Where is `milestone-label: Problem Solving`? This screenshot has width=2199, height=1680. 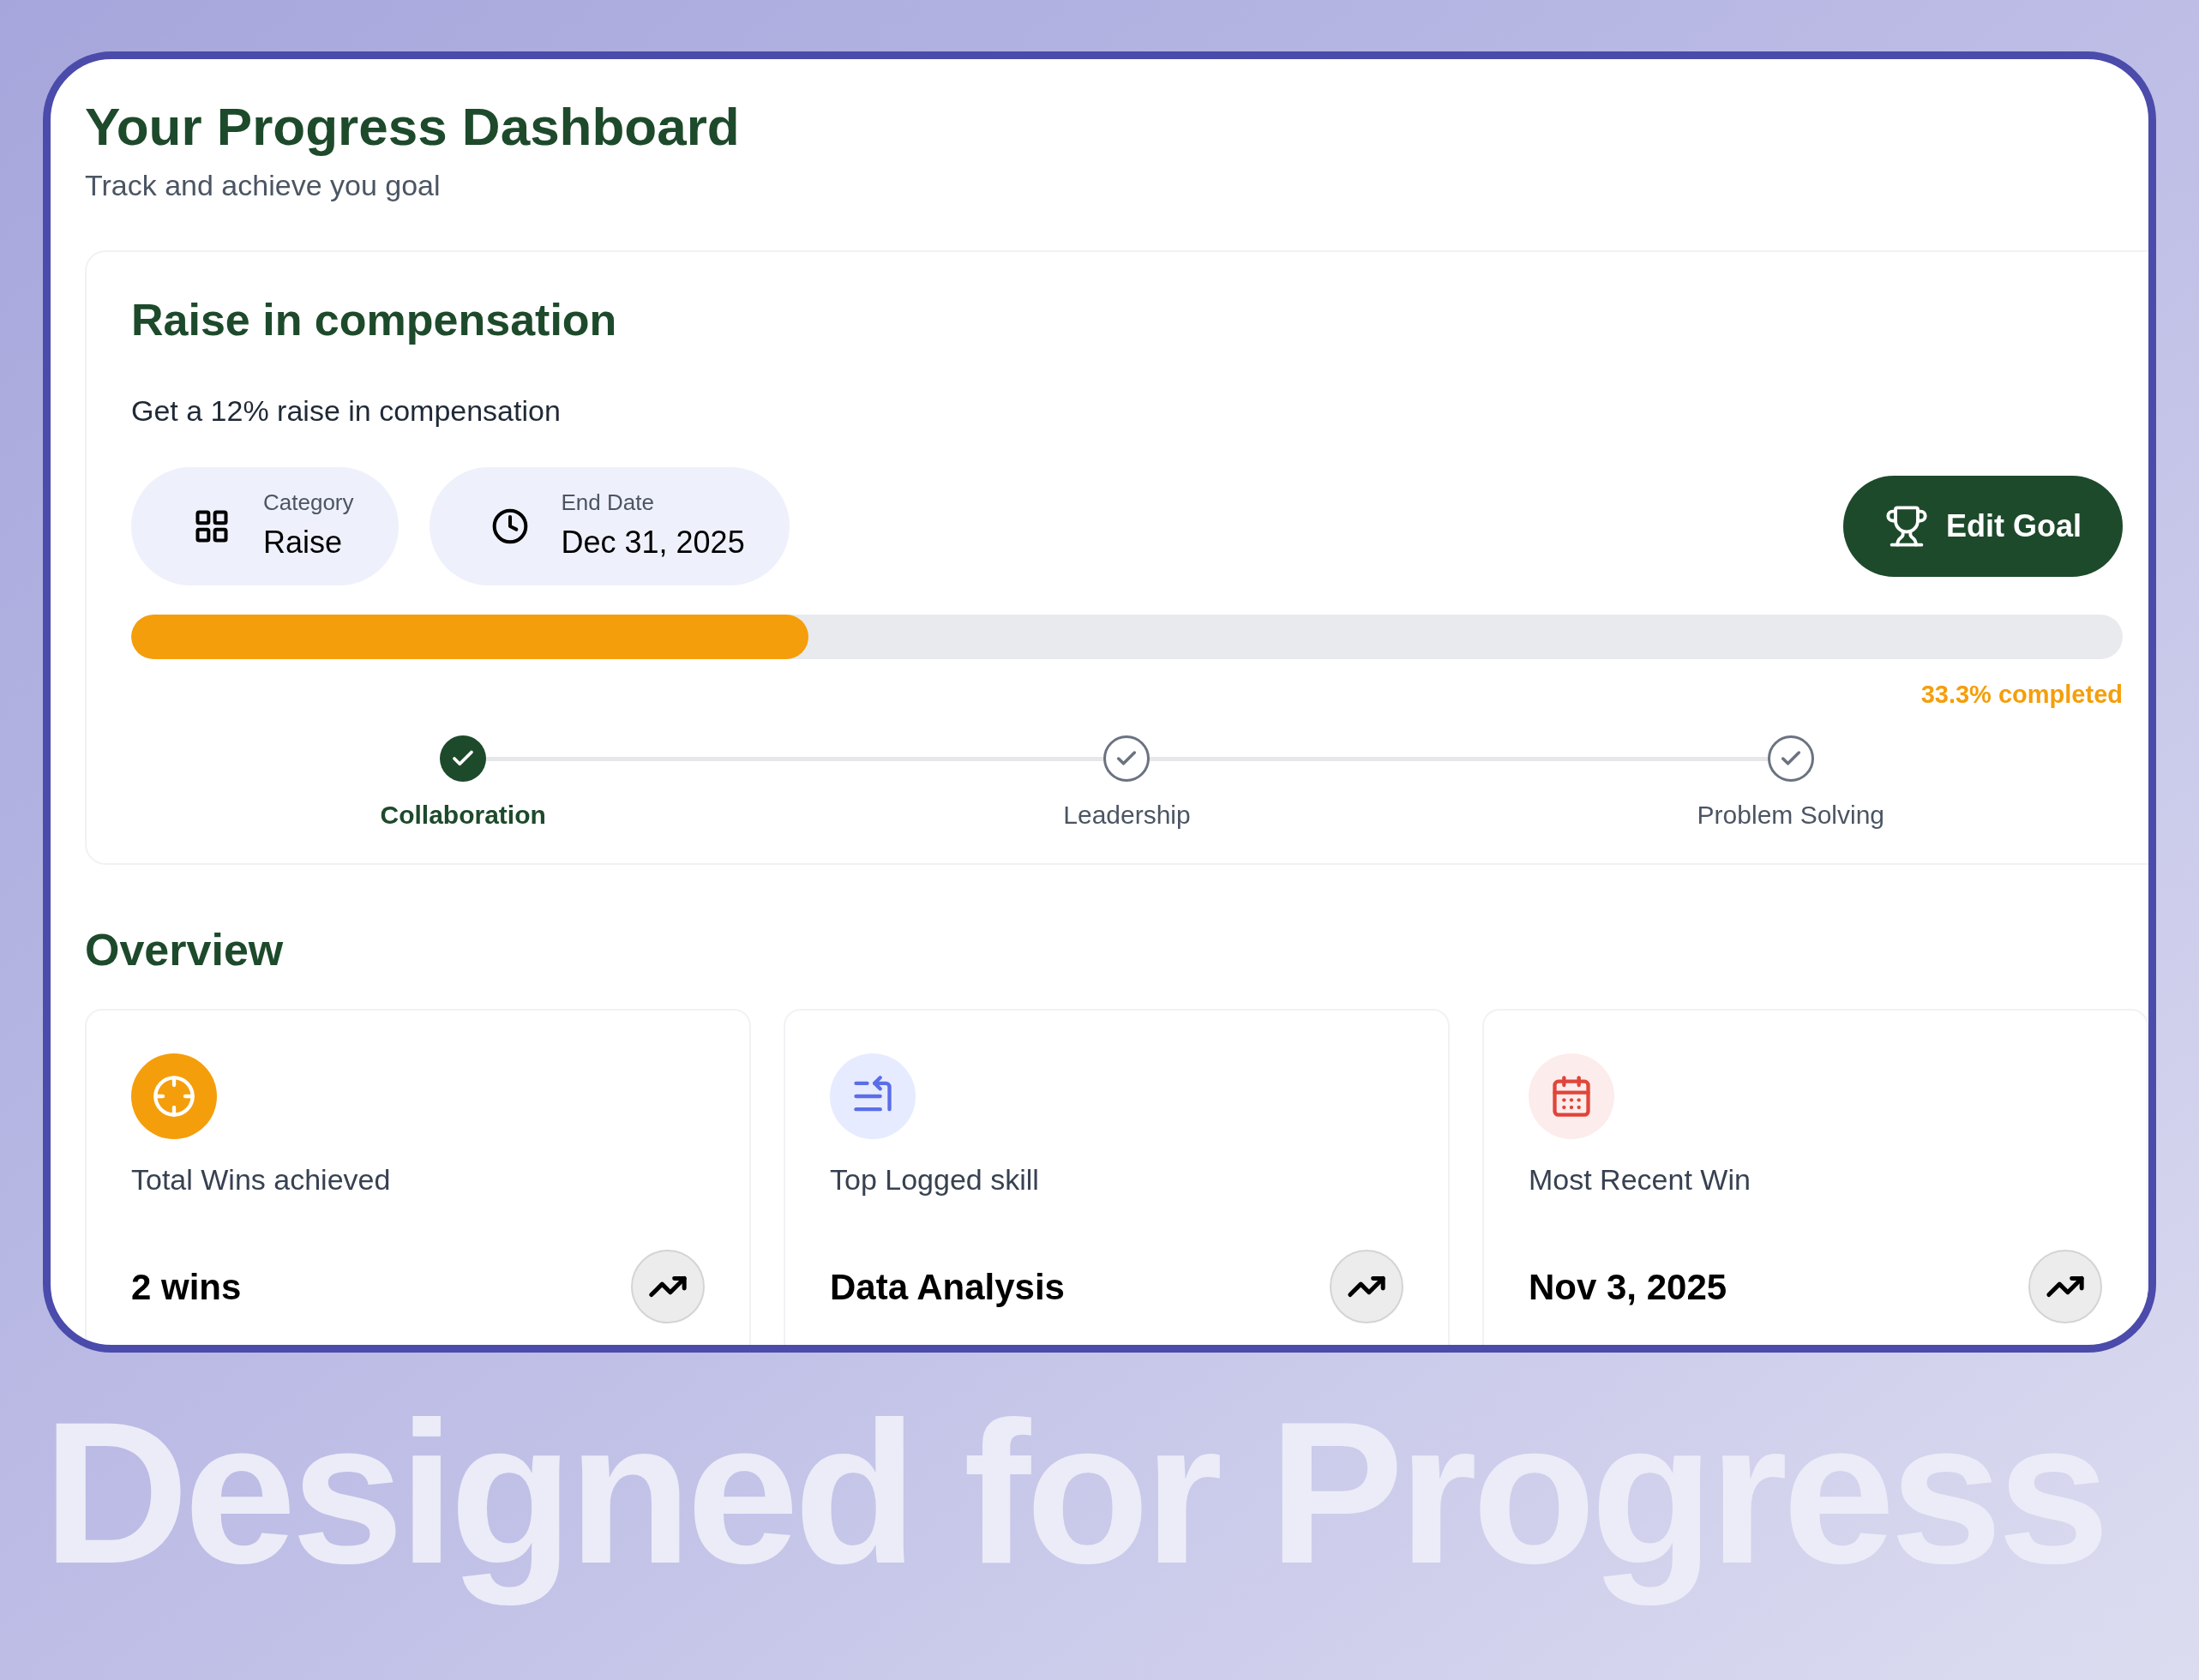 milestone-label: Problem Solving is located at coordinates (1791, 815).